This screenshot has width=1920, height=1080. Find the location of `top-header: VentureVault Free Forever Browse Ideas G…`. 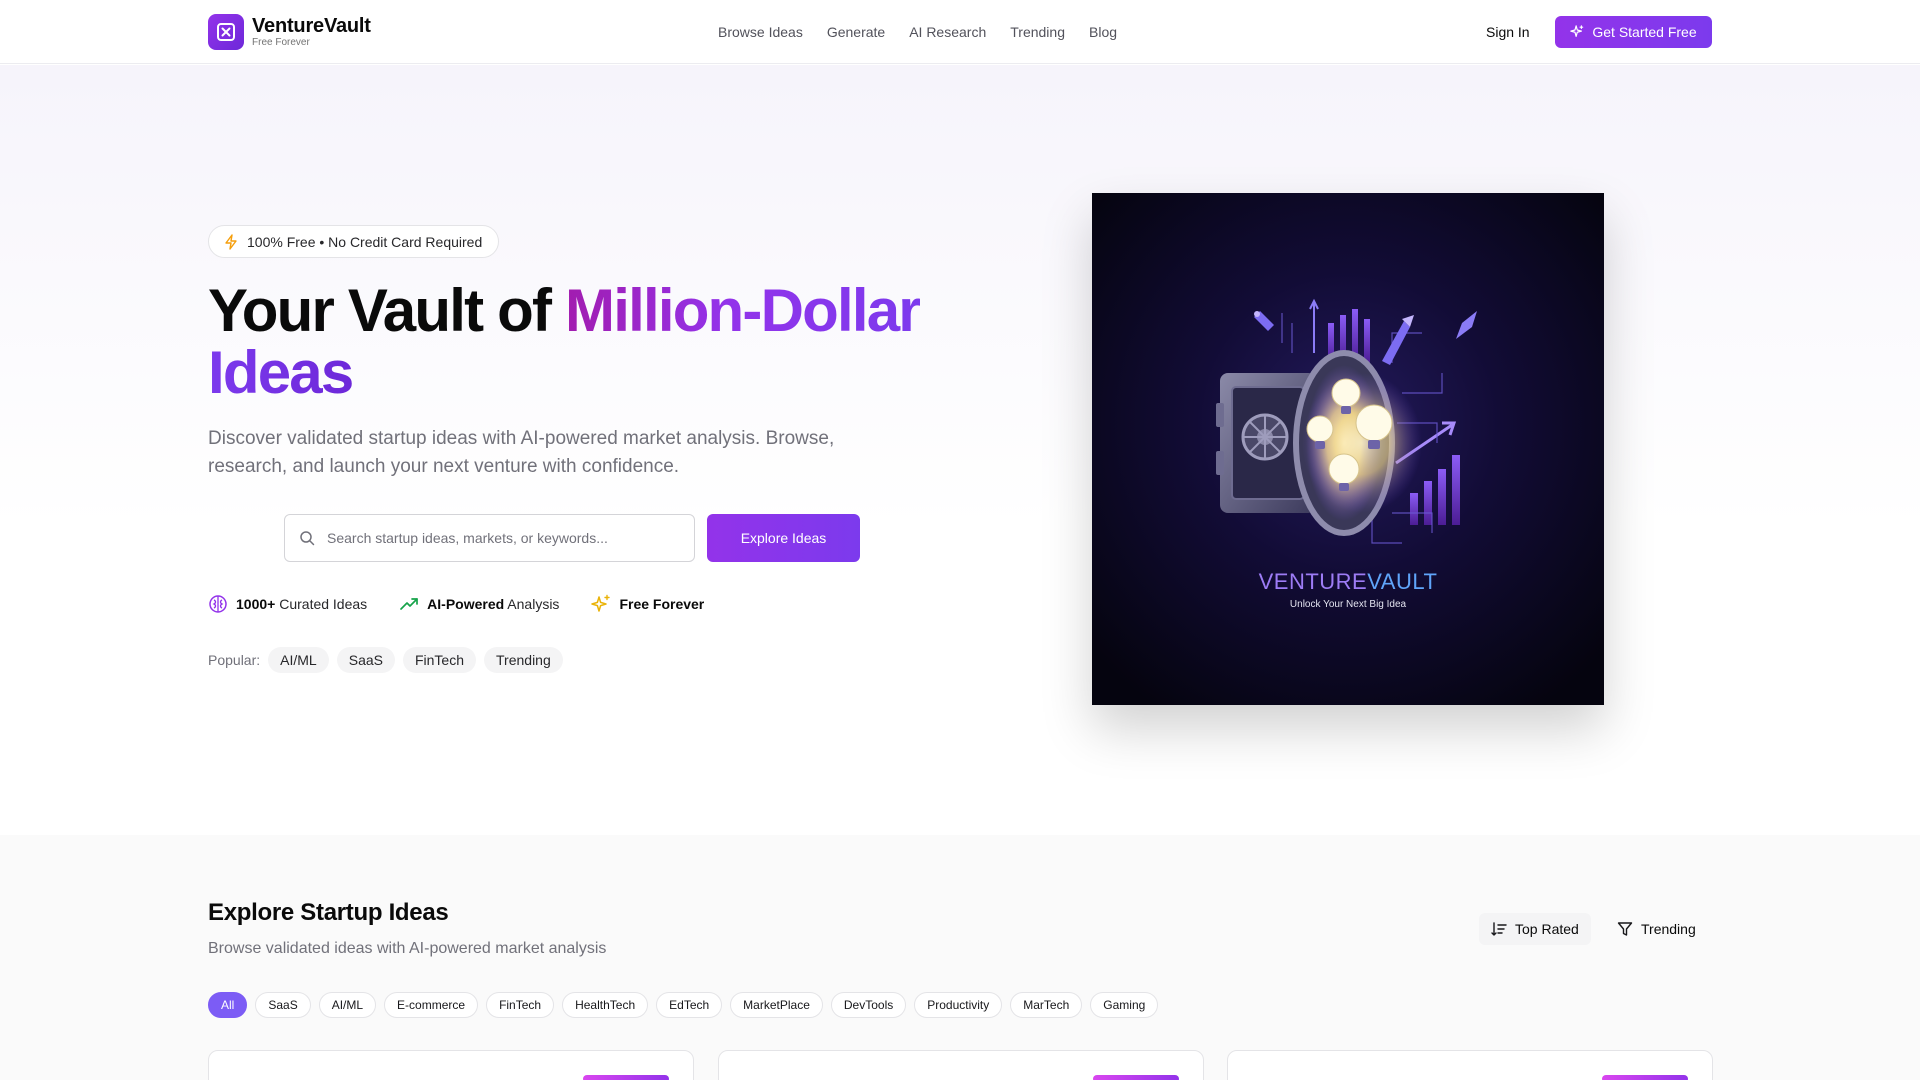

top-header: VentureVault Free Forever Browse Ideas G… is located at coordinates (960, 32).